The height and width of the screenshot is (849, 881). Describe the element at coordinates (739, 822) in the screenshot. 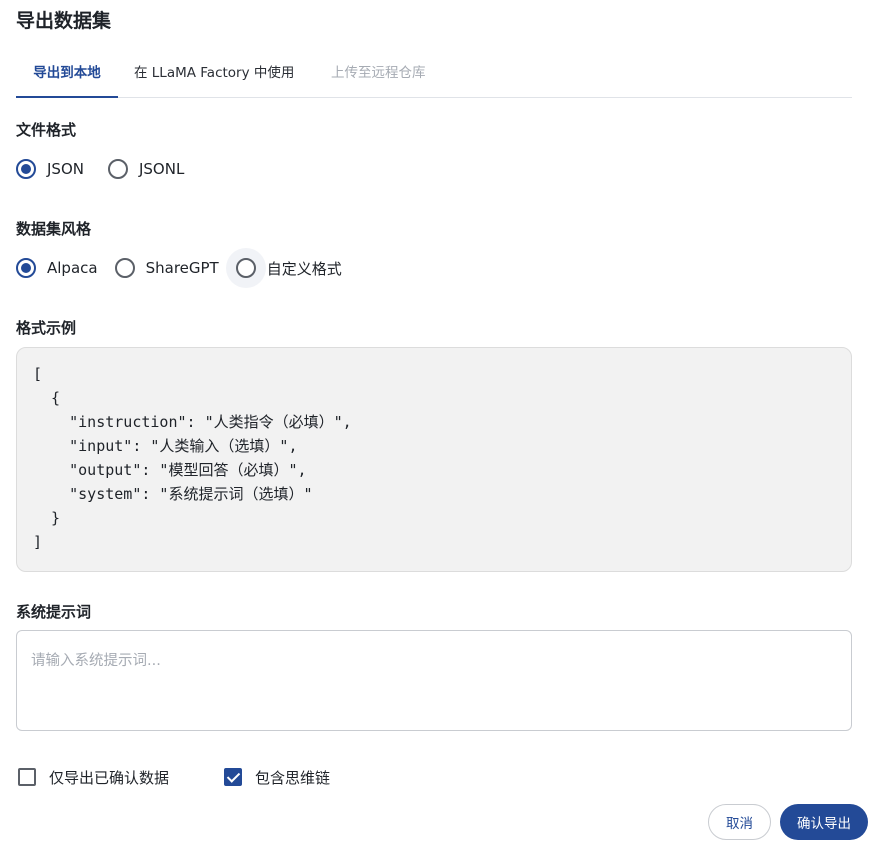

I see `cancel-button: 取消` at that location.